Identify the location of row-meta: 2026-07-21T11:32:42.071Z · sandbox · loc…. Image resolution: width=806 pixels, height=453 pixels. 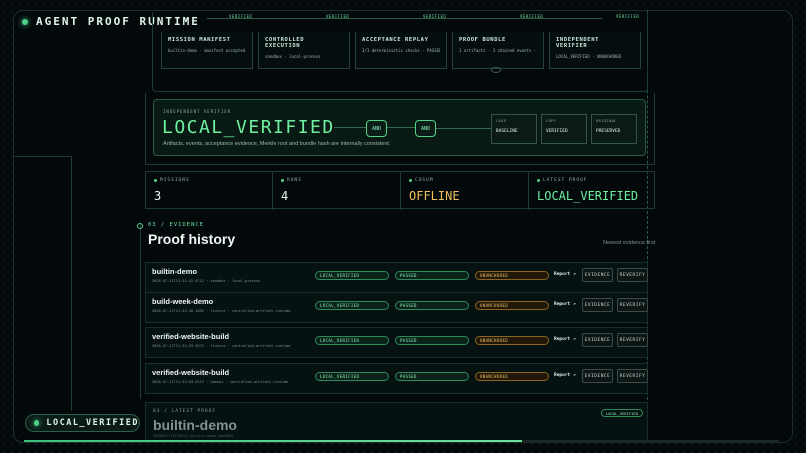
(206, 281).